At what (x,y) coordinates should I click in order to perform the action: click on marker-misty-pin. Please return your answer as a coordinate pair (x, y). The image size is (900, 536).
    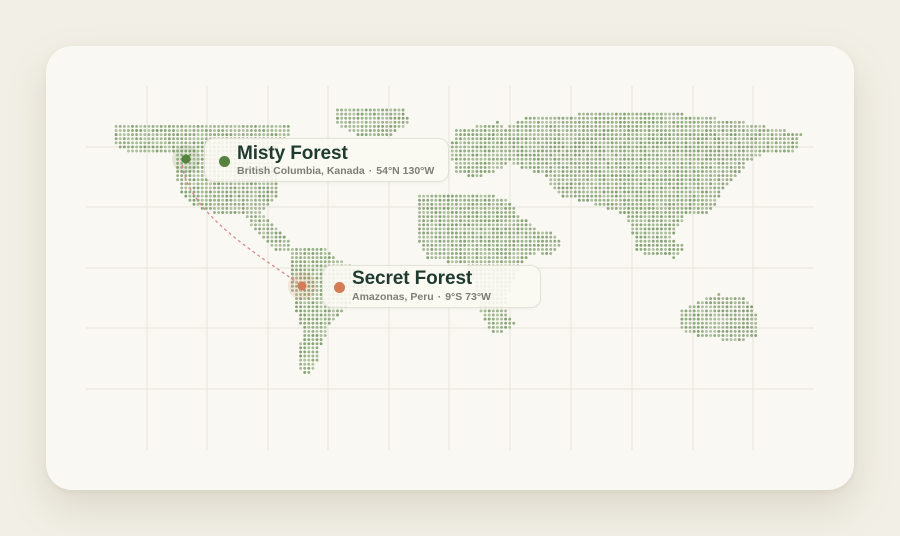
    Looking at the image, I should click on (186, 159).